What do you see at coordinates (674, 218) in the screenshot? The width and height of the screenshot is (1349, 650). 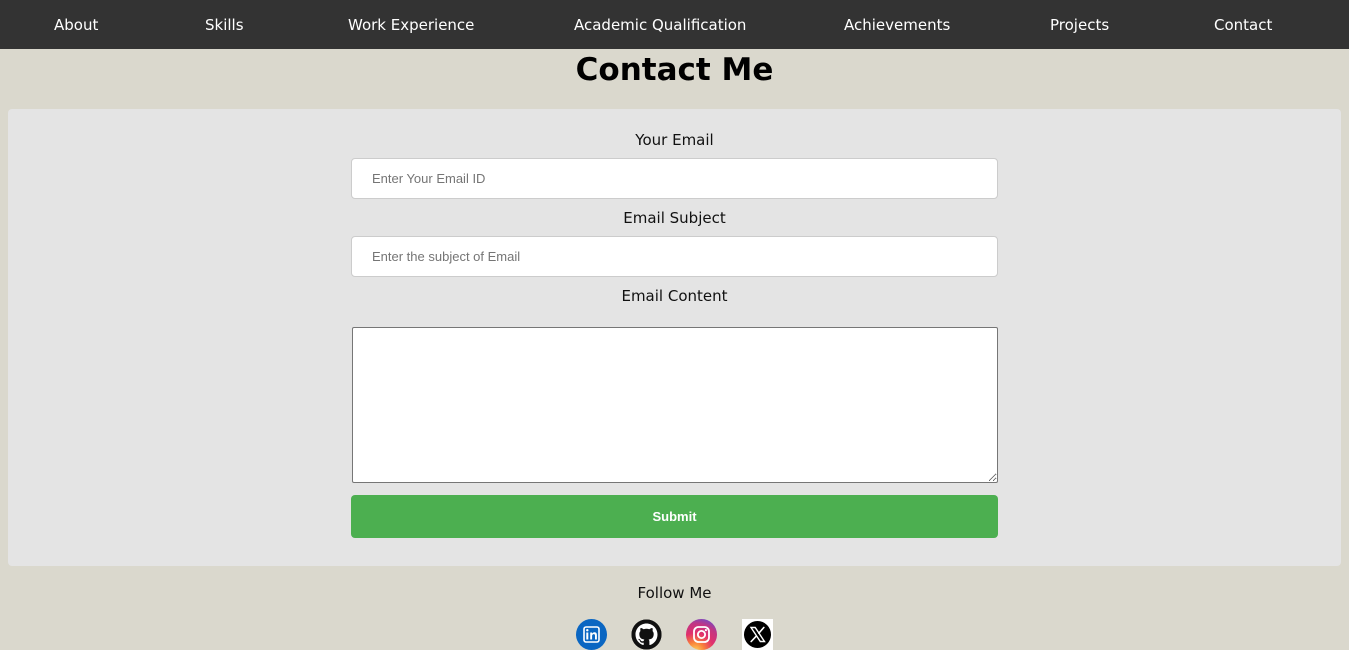 I see `subject-label: Email Subject` at bounding box center [674, 218].